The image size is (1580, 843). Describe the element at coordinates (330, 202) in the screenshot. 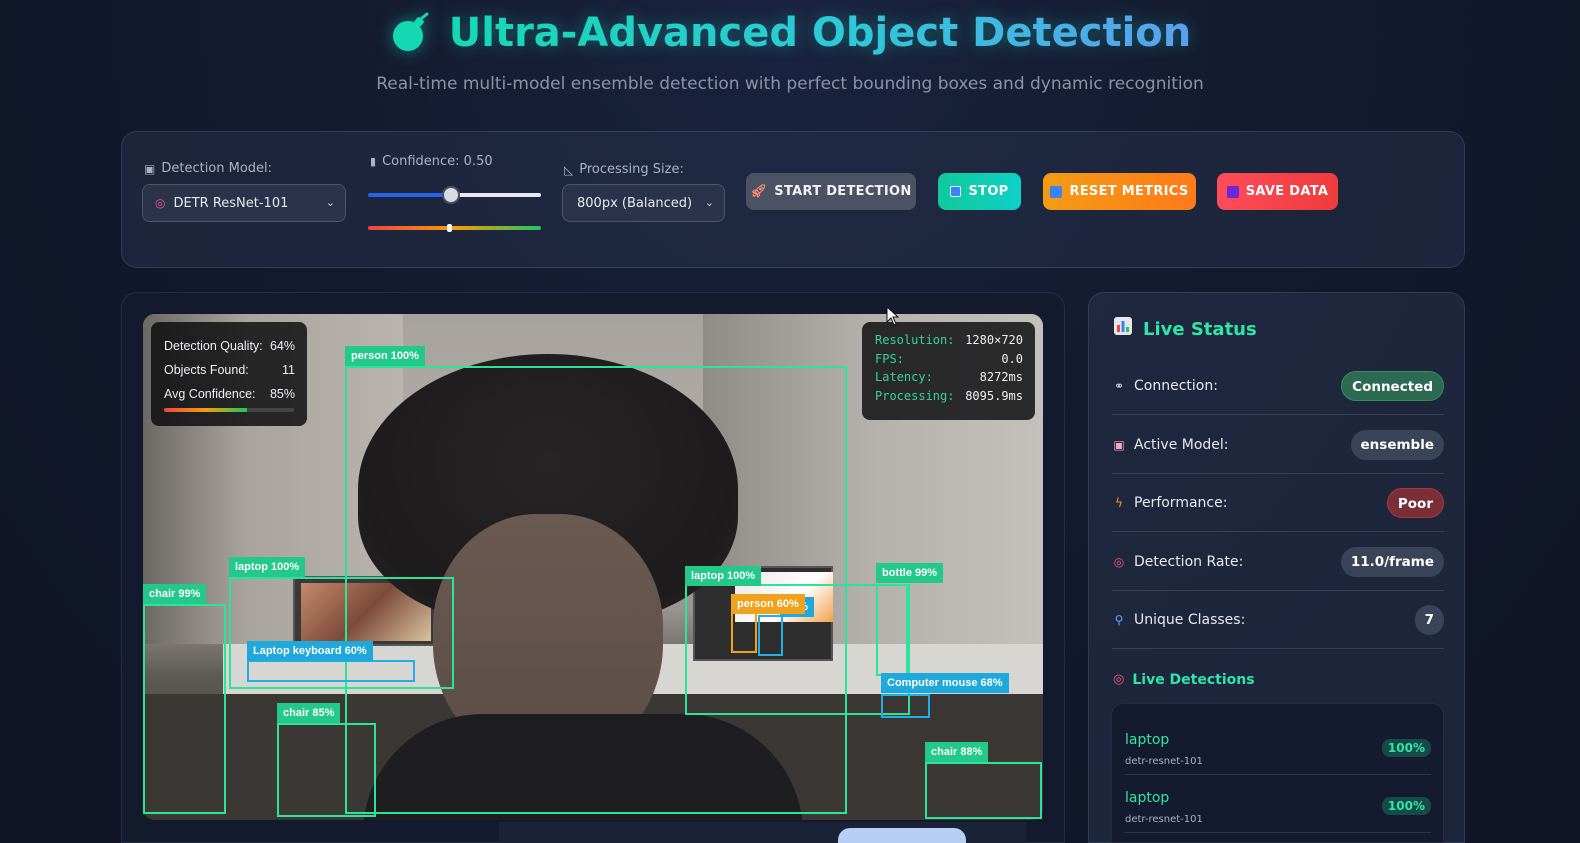

I see `chevron-down-icon: ⌄` at that location.